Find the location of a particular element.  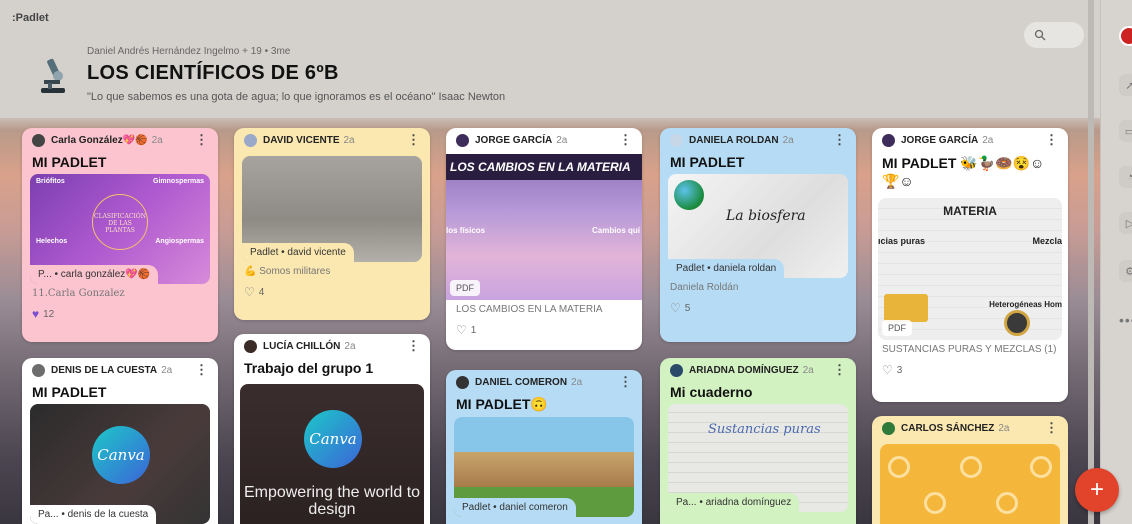

post-author: Carla González💖🏀 is located at coordinates (99, 140).